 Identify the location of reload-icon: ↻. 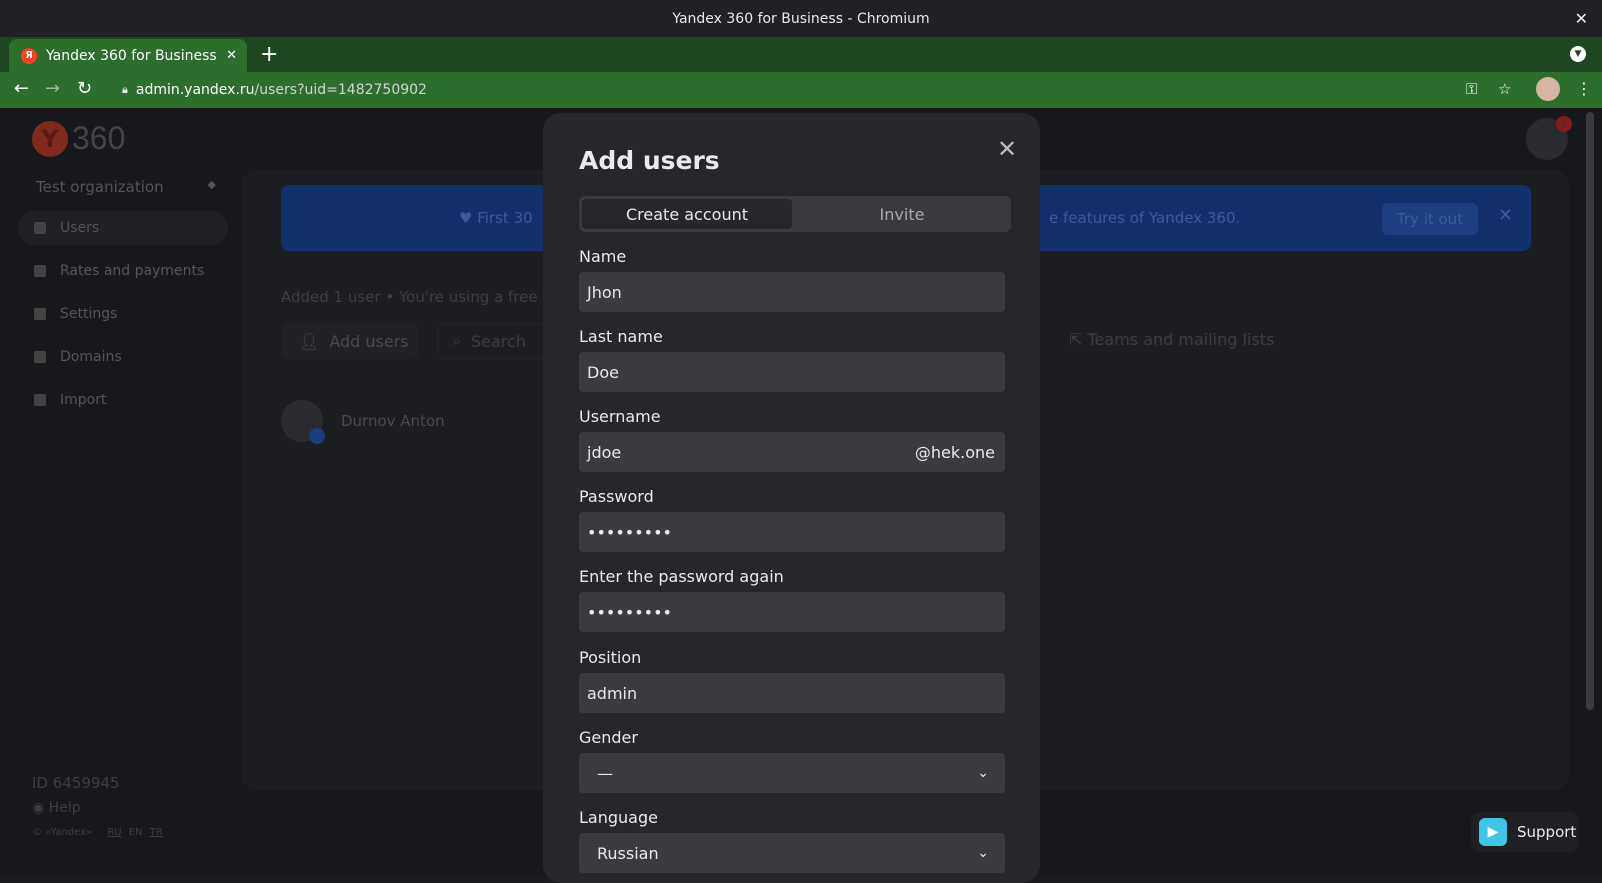
(84, 88).